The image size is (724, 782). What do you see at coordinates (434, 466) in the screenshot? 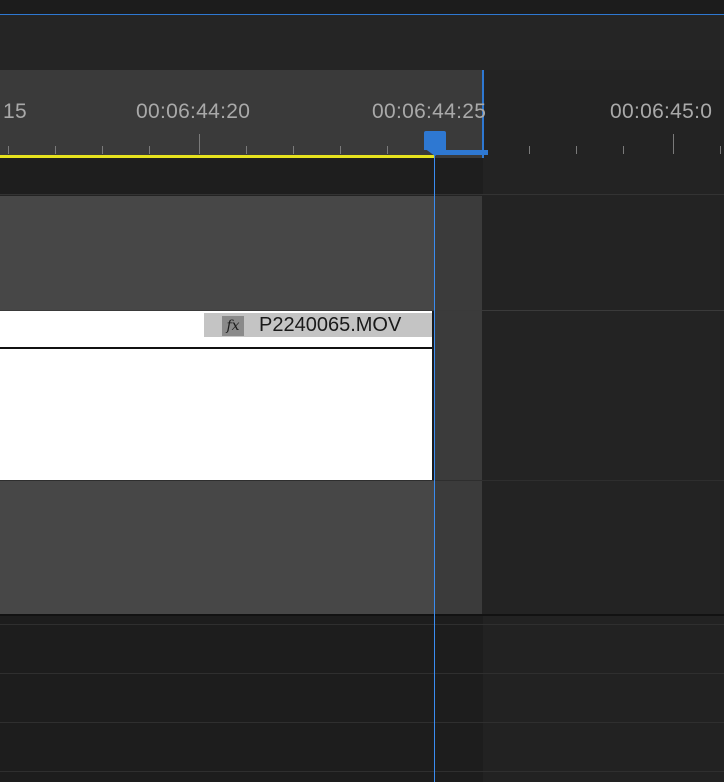
I see `playhead-line` at bounding box center [434, 466].